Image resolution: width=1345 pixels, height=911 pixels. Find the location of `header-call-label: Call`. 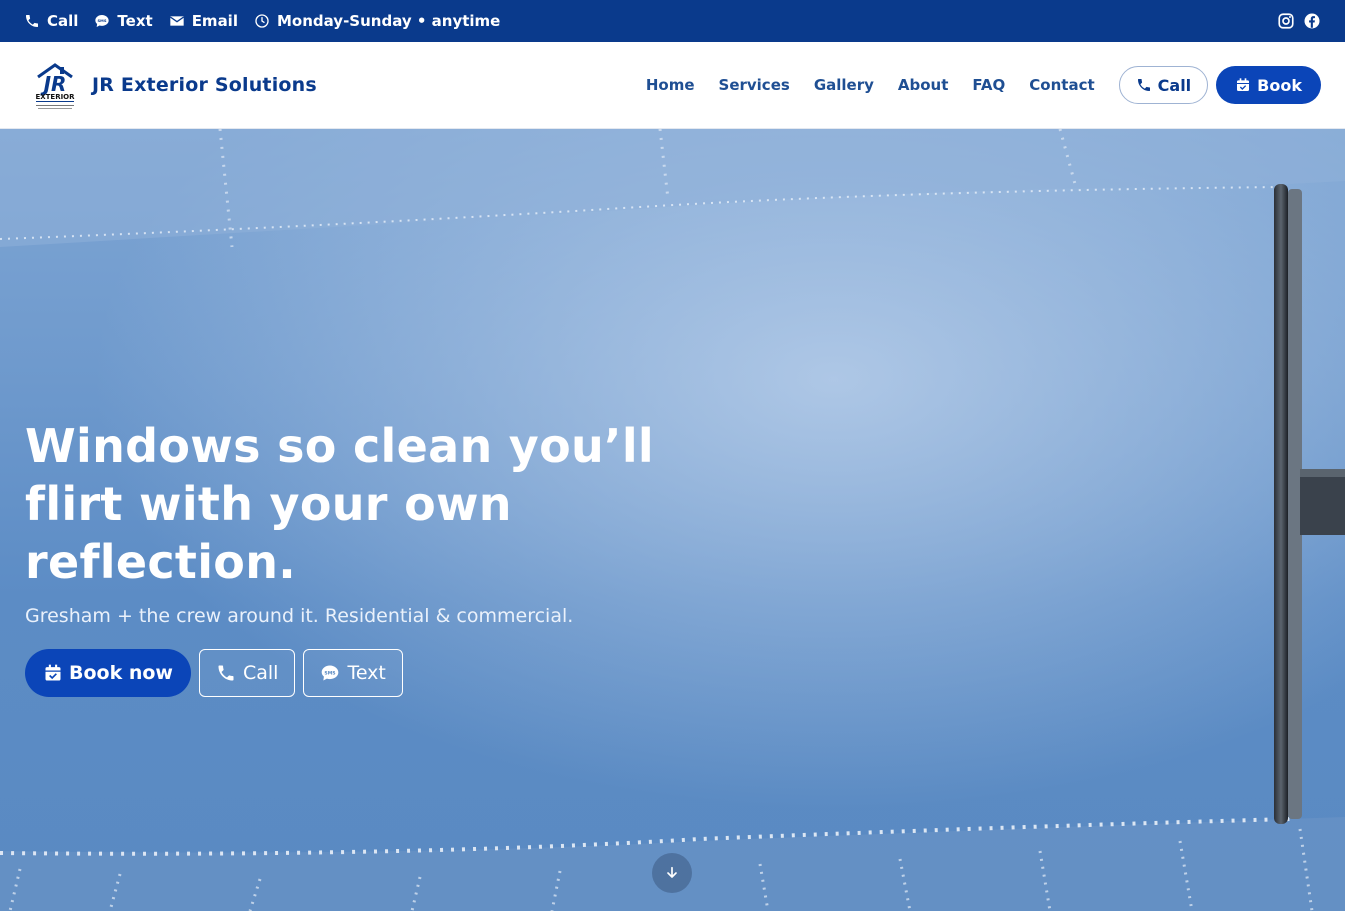

header-call-label: Call is located at coordinates (1174, 85).